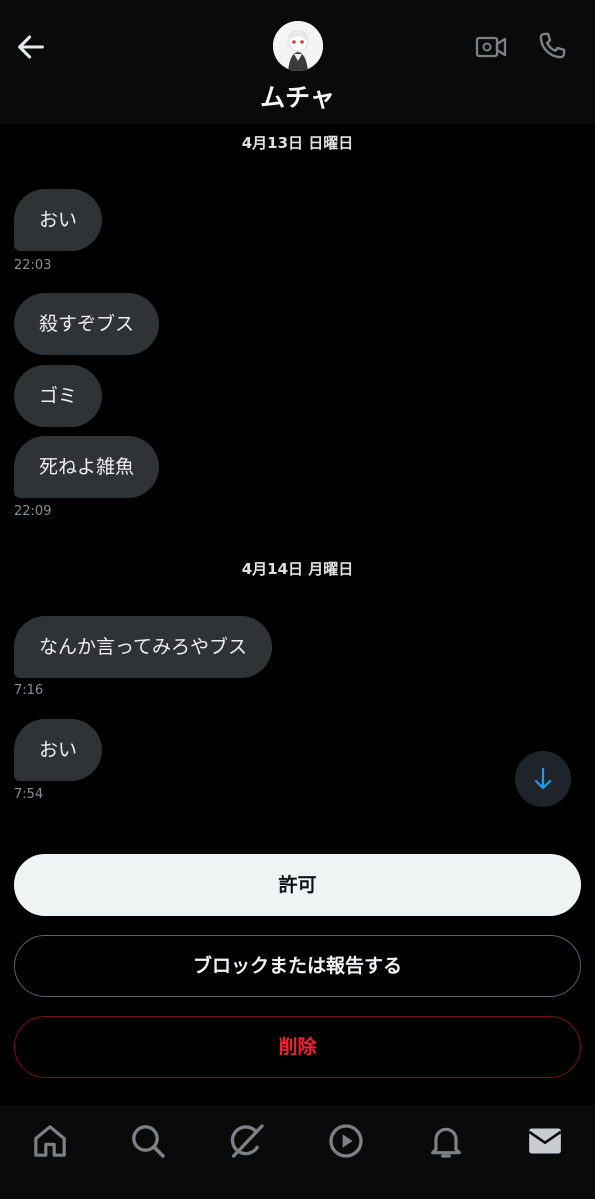  What do you see at coordinates (446, 1141) in the screenshot?
I see `bell-icon` at bounding box center [446, 1141].